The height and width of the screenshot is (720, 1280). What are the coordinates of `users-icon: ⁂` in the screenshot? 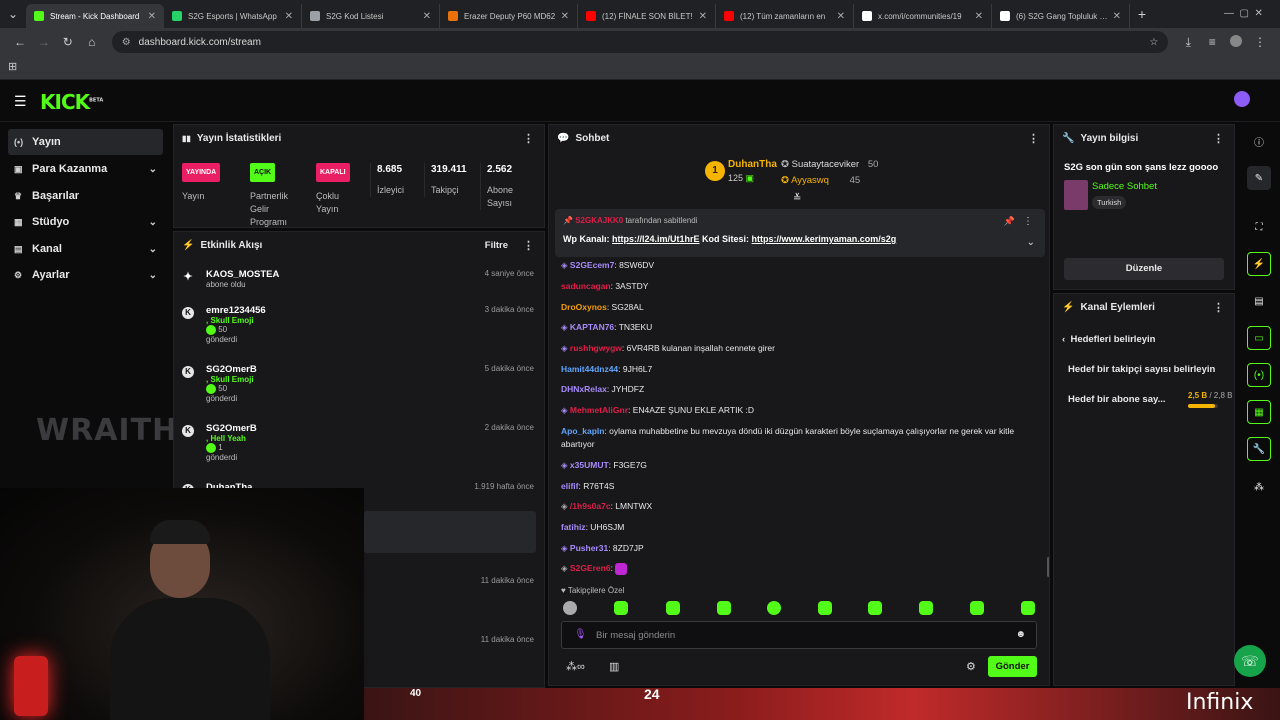 It's located at (1259, 487).